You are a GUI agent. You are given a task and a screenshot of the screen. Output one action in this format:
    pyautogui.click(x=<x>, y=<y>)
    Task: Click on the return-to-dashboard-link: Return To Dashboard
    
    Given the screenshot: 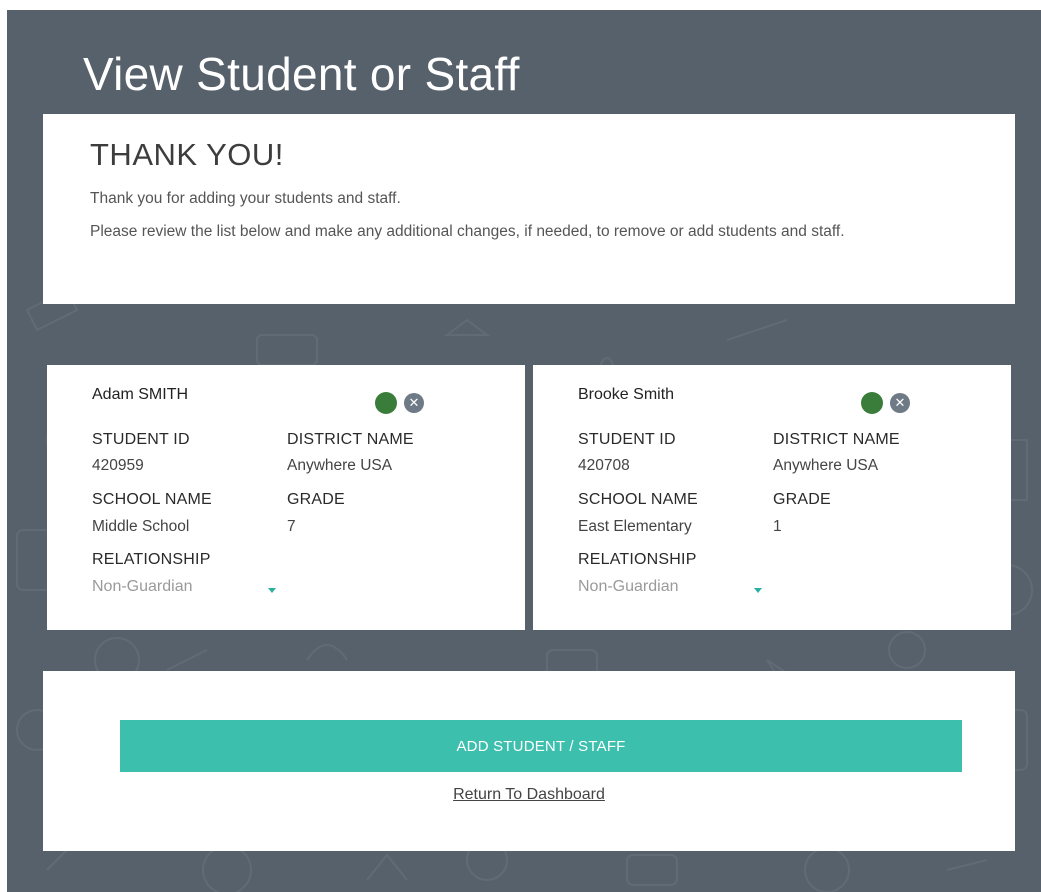 What is the action you would take?
    pyautogui.click(x=529, y=795)
    